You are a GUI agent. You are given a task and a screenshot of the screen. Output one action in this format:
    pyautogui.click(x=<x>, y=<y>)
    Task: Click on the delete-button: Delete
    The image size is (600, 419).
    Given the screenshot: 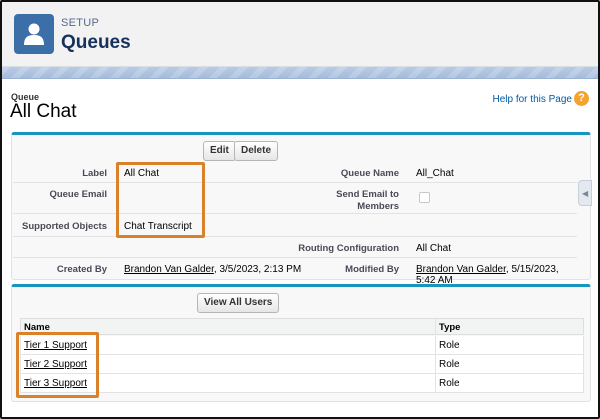 What is the action you would take?
    pyautogui.click(x=256, y=151)
    